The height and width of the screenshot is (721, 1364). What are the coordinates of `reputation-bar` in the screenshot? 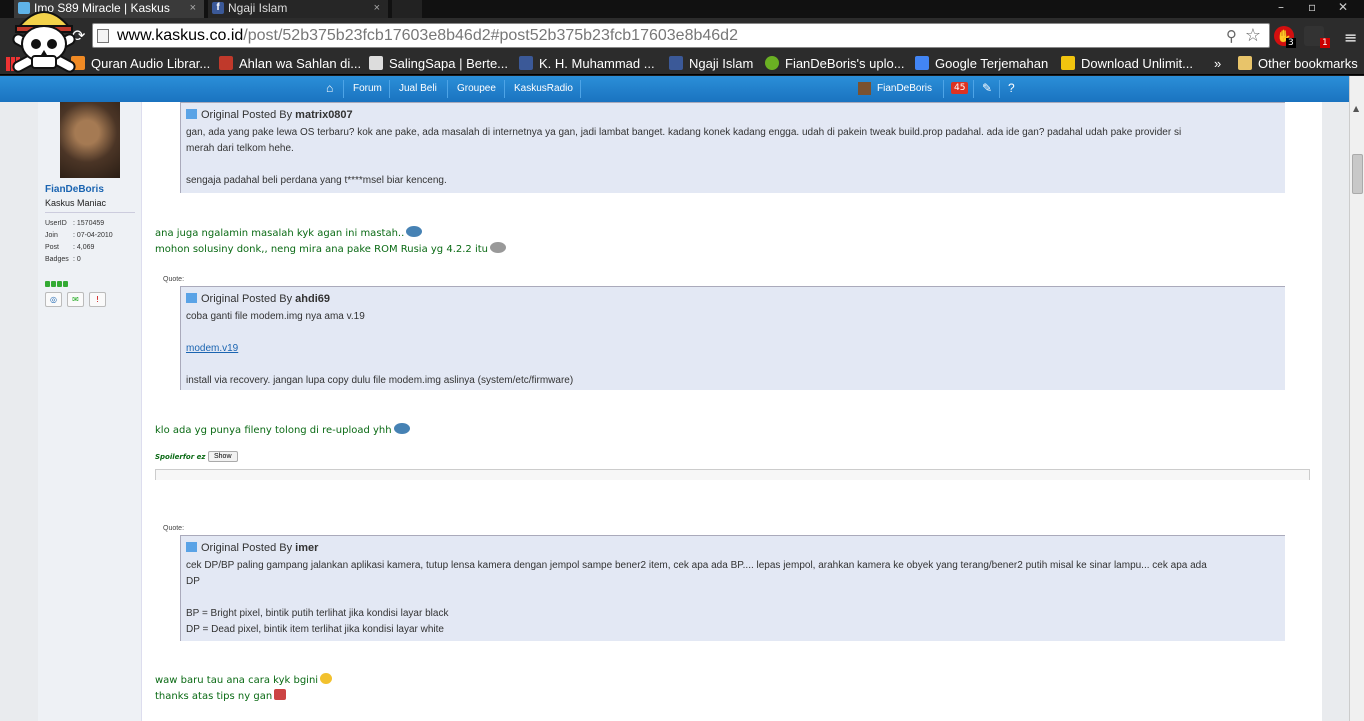 It's located at (57, 281).